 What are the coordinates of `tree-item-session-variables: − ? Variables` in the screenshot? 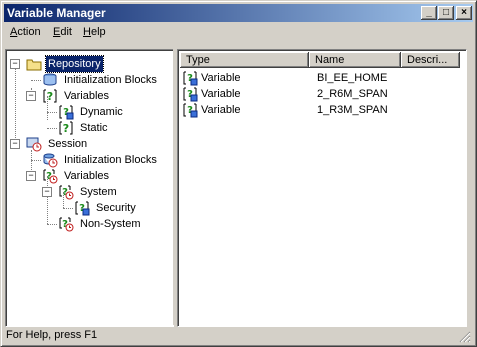 It's located at (94, 176).